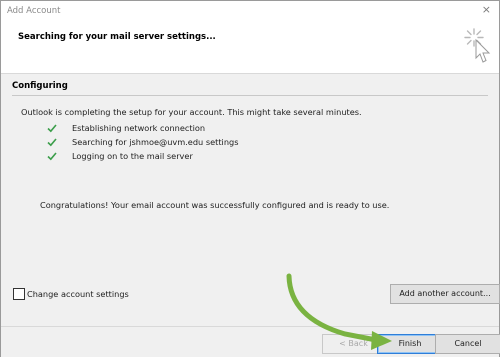  What do you see at coordinates (19, 294) in the screenshot?
I see `checkbox-box` at bounding box center [19, 294].